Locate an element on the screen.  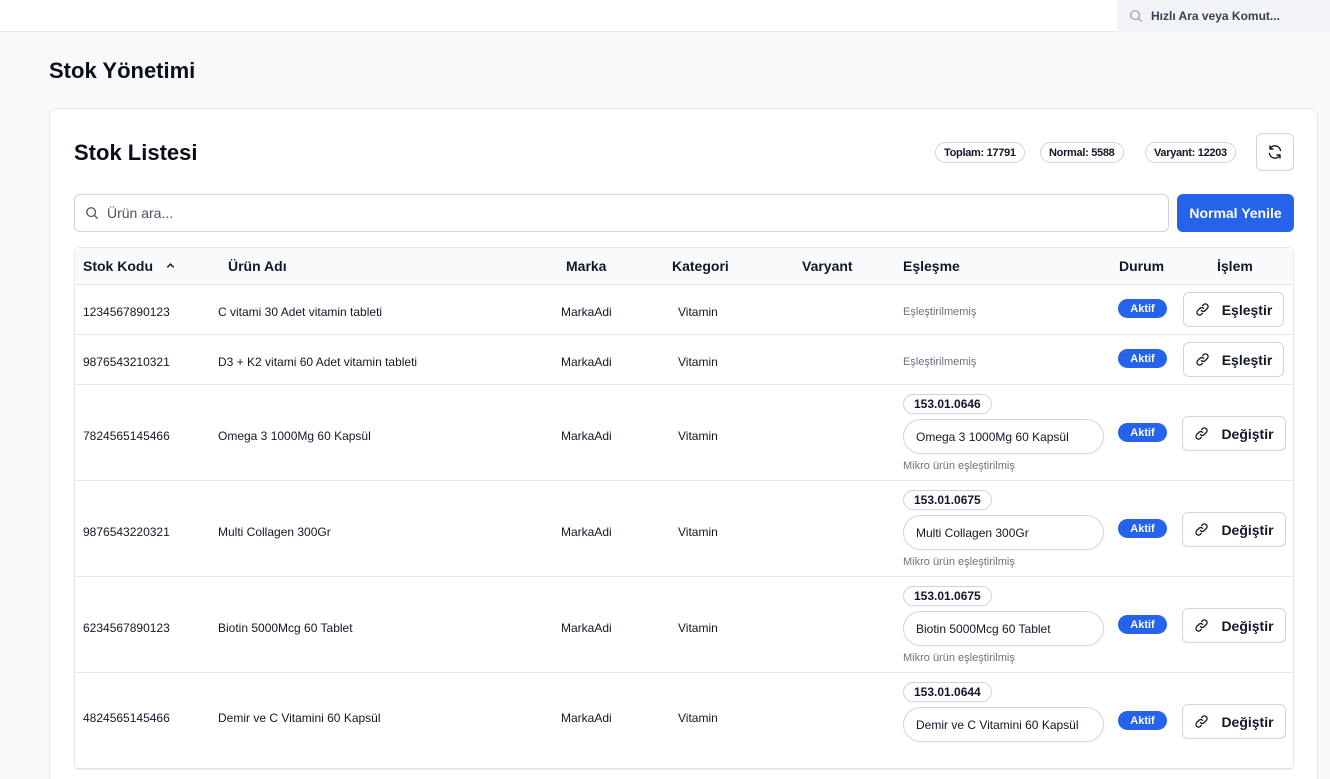
chevron-up-icon is located at coordinates (170, 265).